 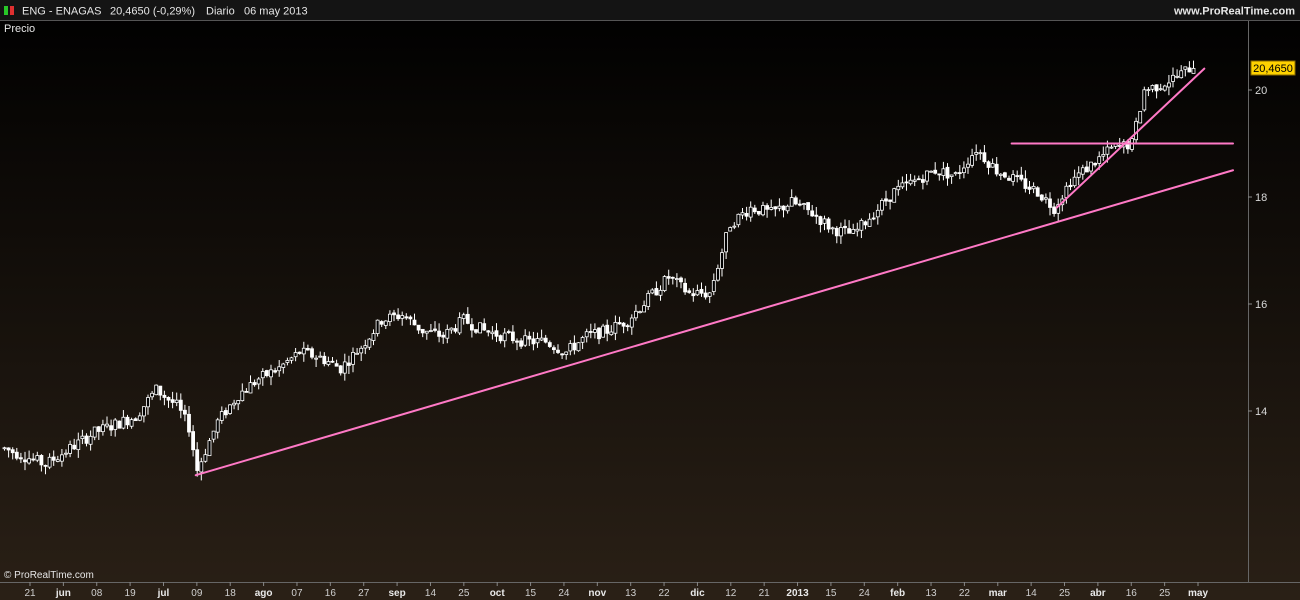 What do you see at coordinates (6, 10) in the screenshot?
I see `indicator-green-icon` at bounding box center [6, 10].